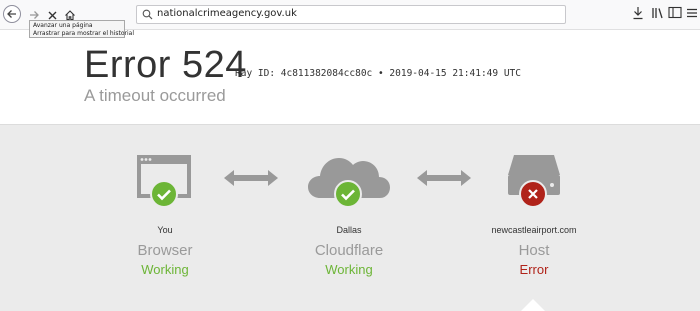 The height and width of the screenshot is (311, 700). I want to click on node-name: Browser, so click(165, 250).